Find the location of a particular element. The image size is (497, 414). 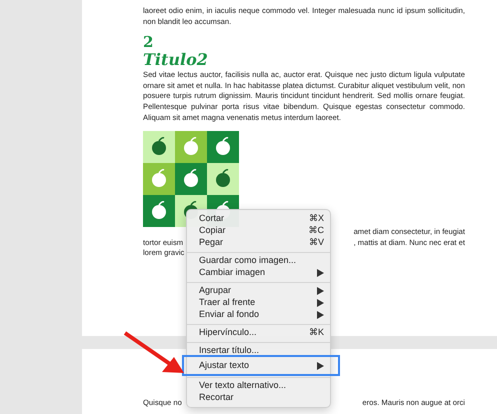

menu-item: Copiar ⌘C is located at coordinates (258, 231).